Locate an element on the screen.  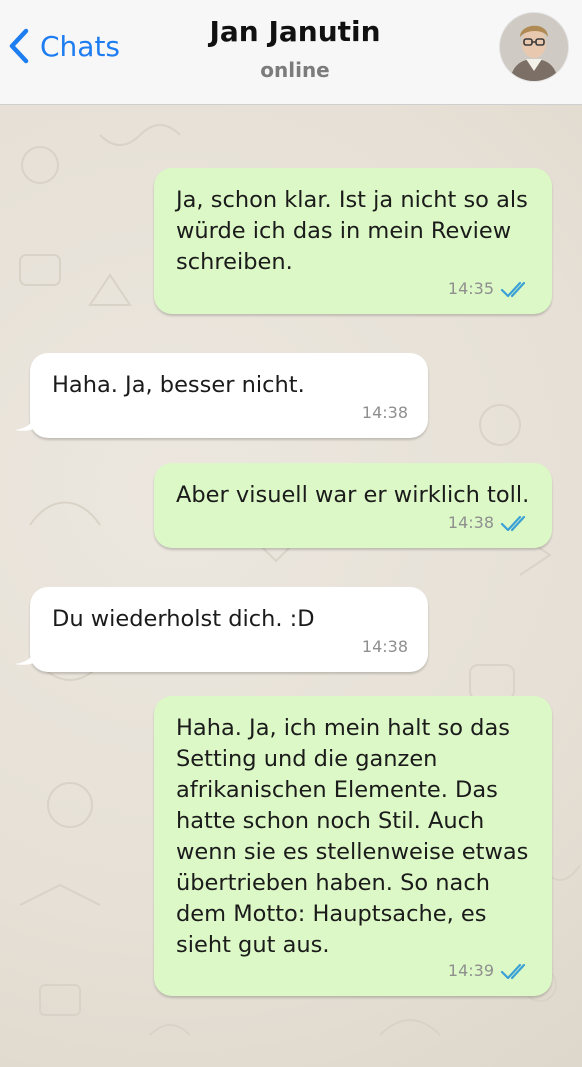
message-meta: 14:35 is located at coordinates (490, 288).